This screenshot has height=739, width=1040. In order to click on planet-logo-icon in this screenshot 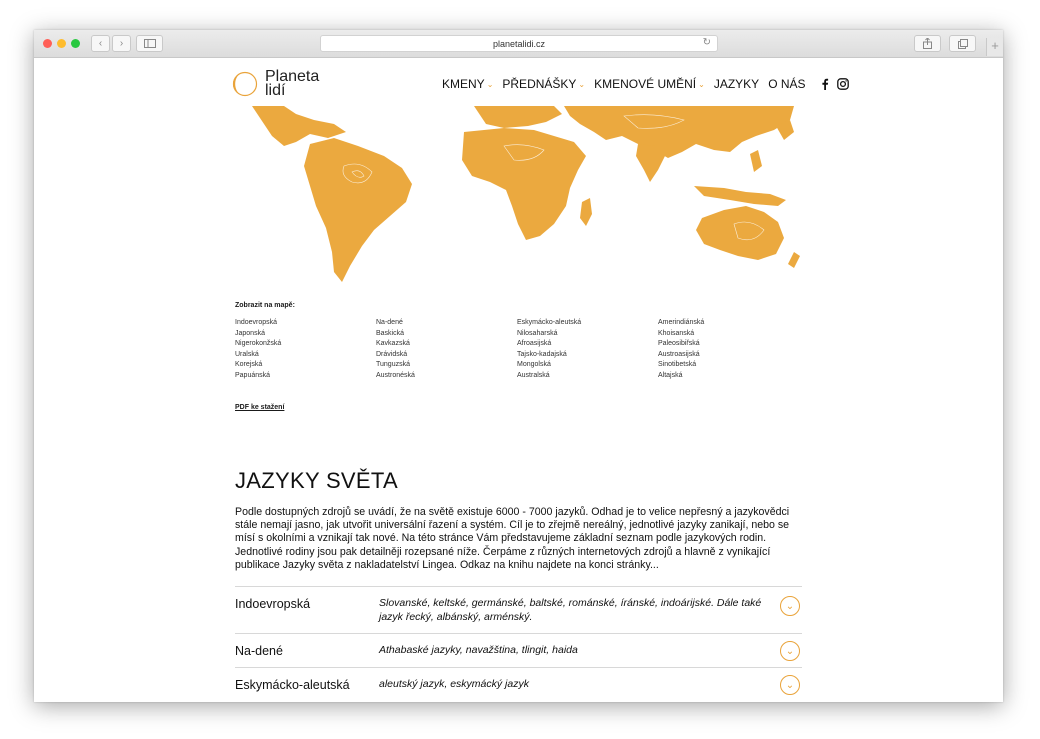, I will do `click(245, 84)`.